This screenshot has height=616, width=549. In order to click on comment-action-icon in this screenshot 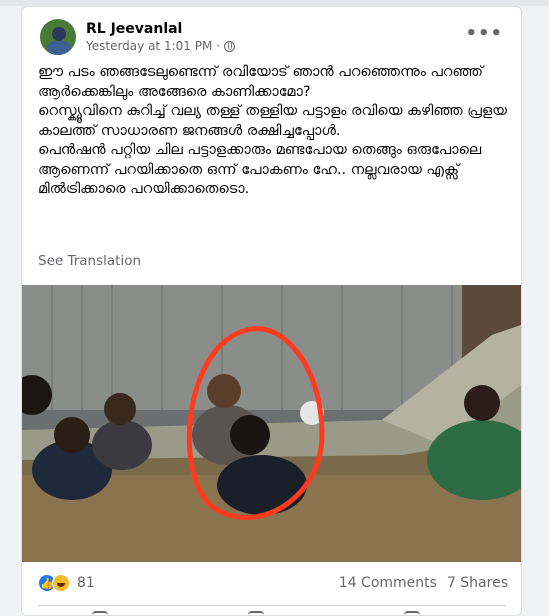, I will do `click(256, 613)`.